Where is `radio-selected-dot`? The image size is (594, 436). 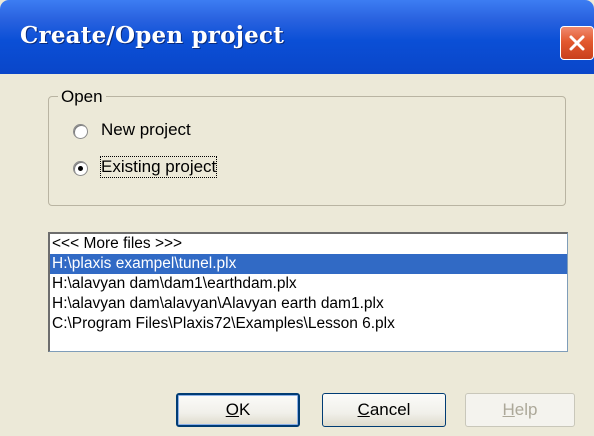
radio-selected-dot is located at coordinates (80, 168).